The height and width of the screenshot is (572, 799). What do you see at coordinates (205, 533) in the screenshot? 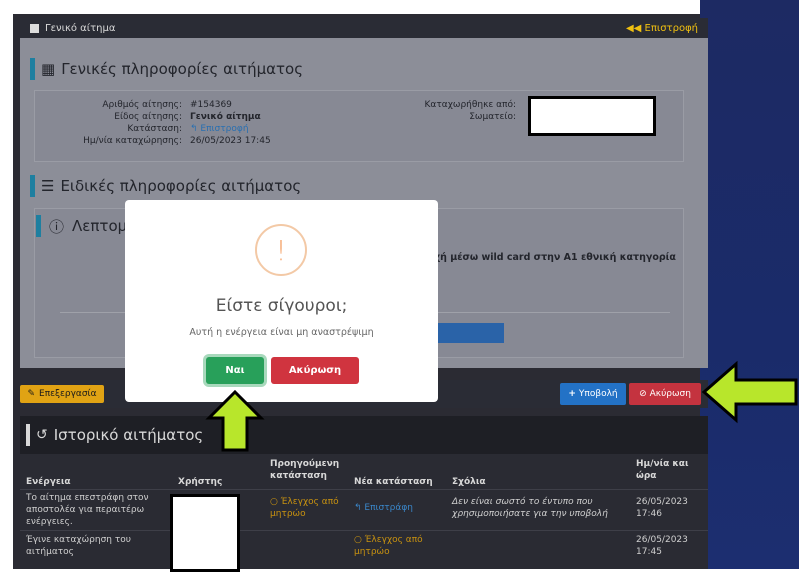
I see `redacted-user` at bounding box center [205, 533].